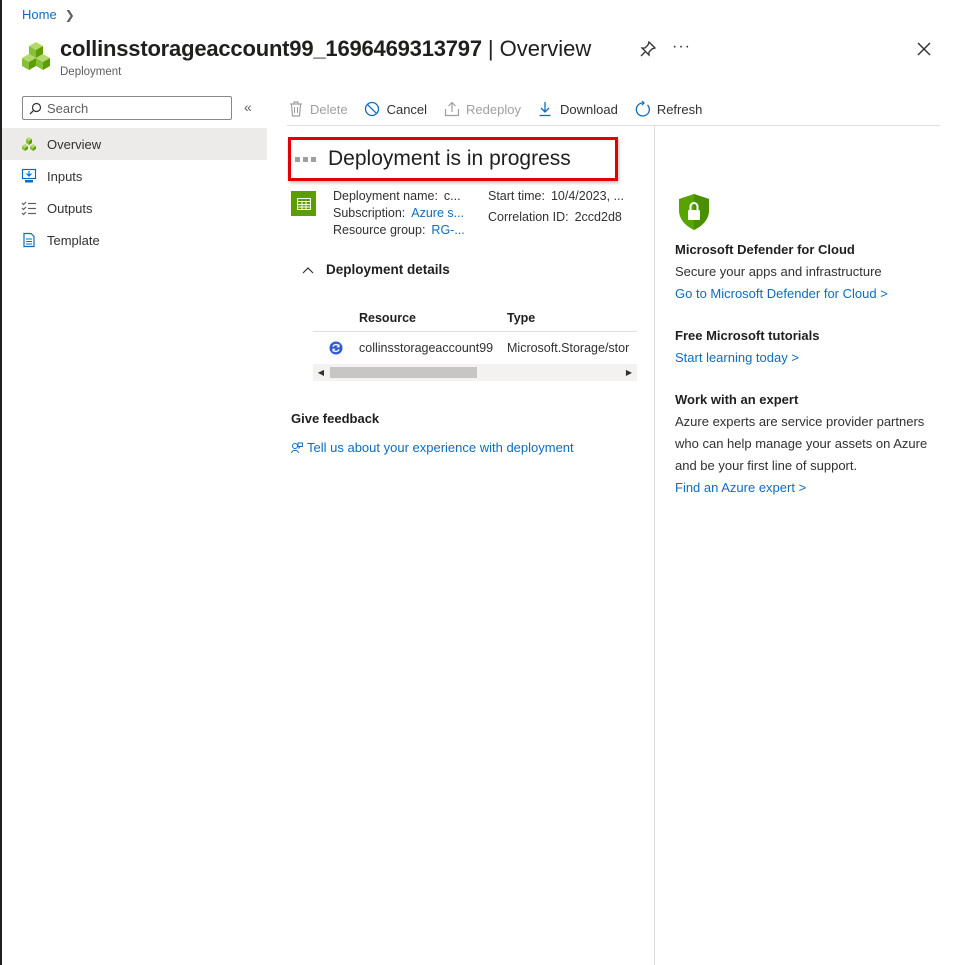 The width and height of the screenshot is (953, 965). Describe the element at coordinates (28, 176) in the screenshot. I see `inputs-icon` at that location.